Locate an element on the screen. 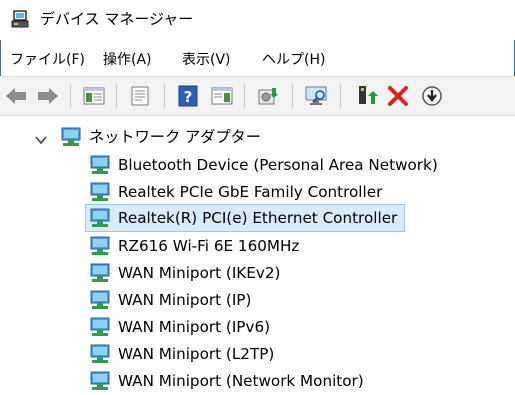 Image resolution: width=515 pixels, height=395 pixels. update-driver-icon is located at coordinates (268, 96).